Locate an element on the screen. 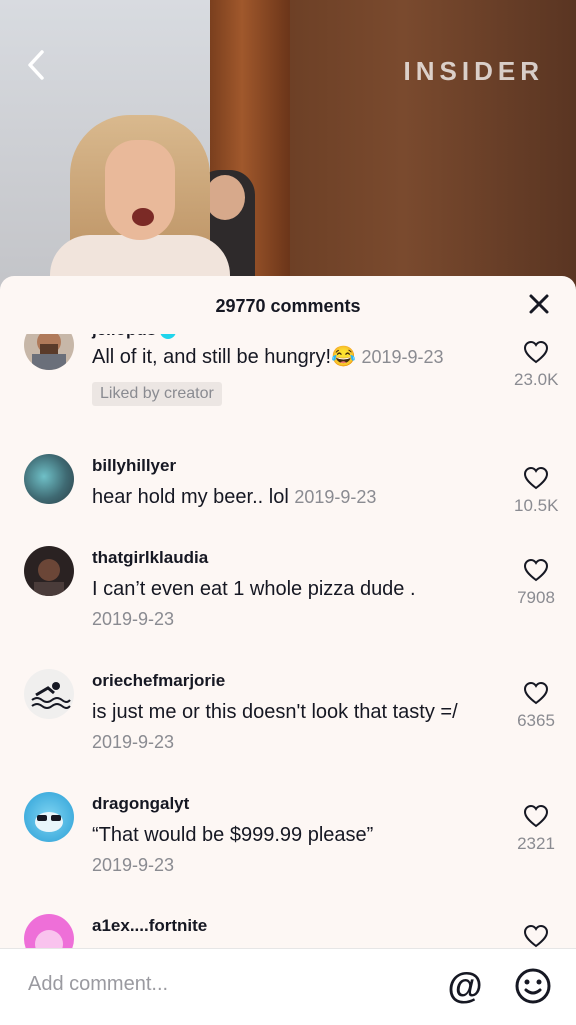 Image resolution: width=576 pixels, height=1025 pixels. insider-watermark: INSIDER is located at coordinates (473, 71).